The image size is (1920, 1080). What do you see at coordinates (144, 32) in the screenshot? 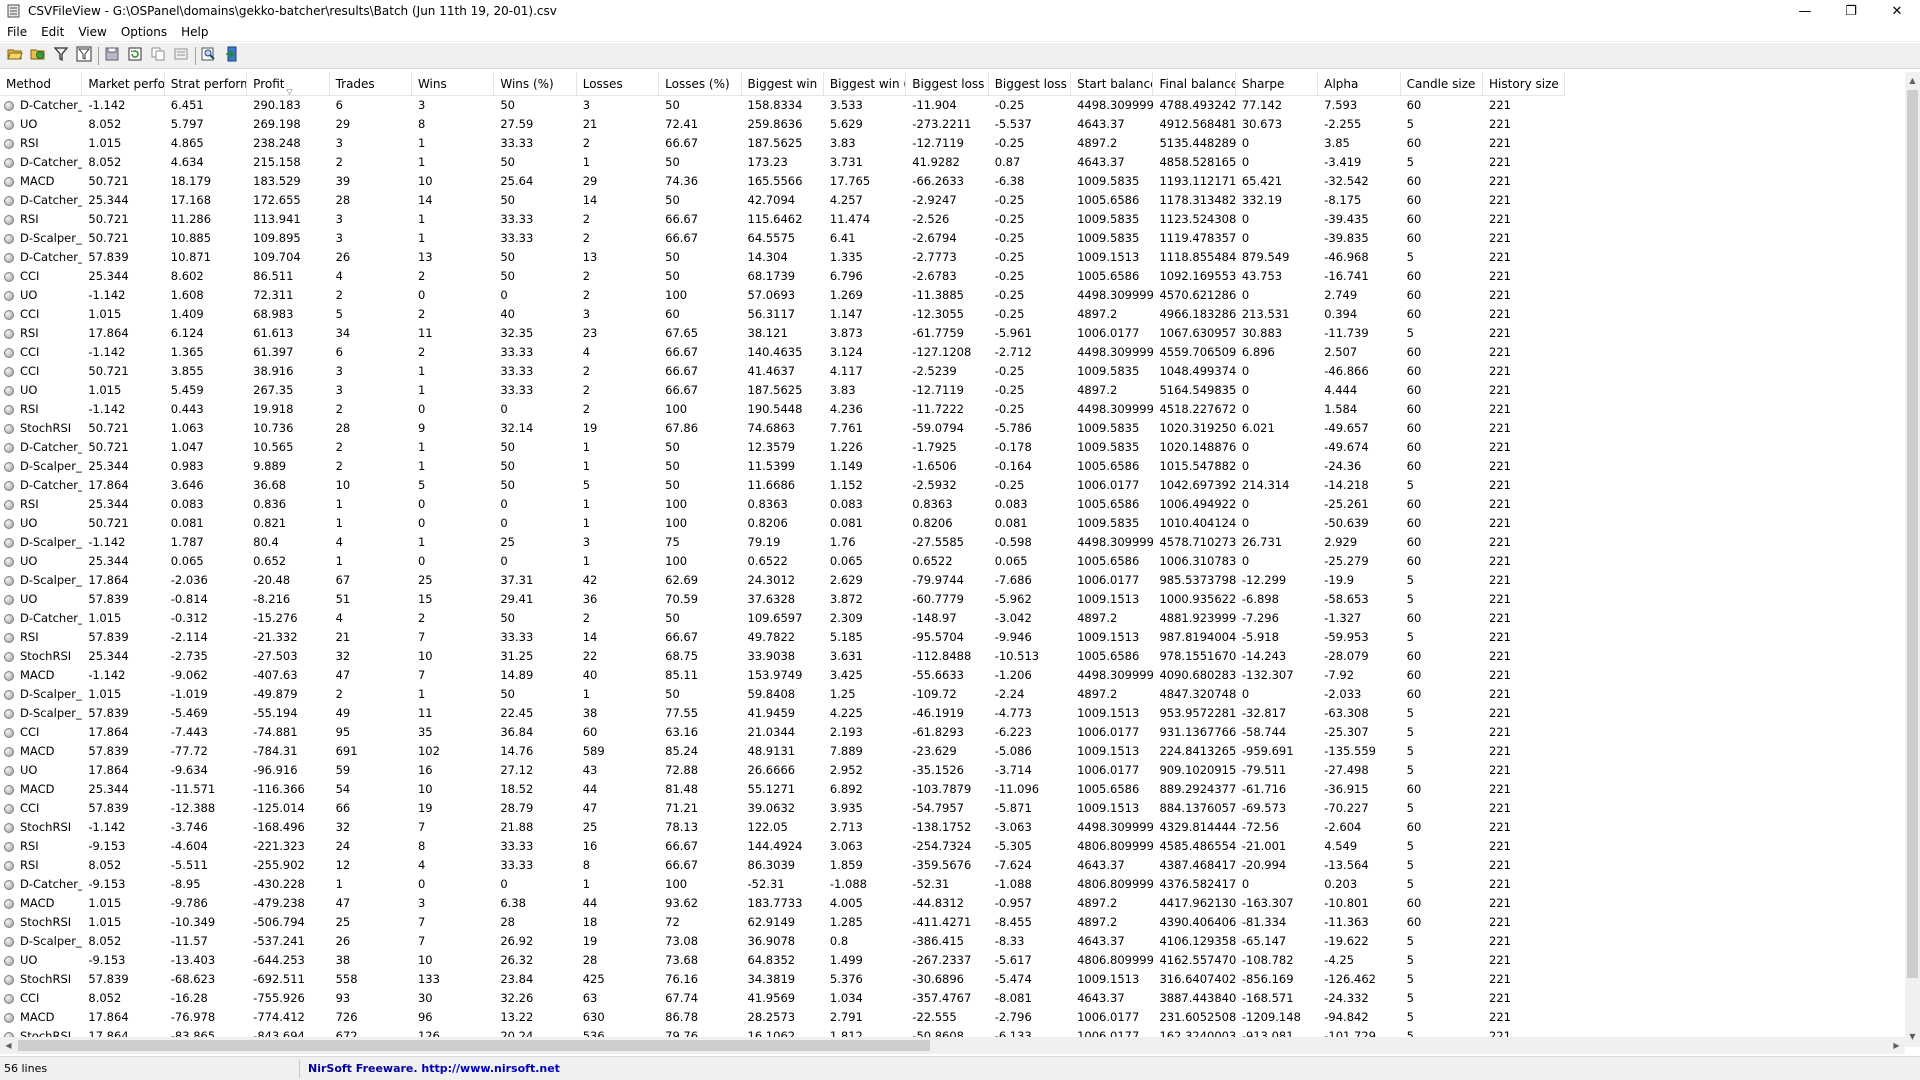
I see `menu-options: Options` at bounding box center [144, 32].